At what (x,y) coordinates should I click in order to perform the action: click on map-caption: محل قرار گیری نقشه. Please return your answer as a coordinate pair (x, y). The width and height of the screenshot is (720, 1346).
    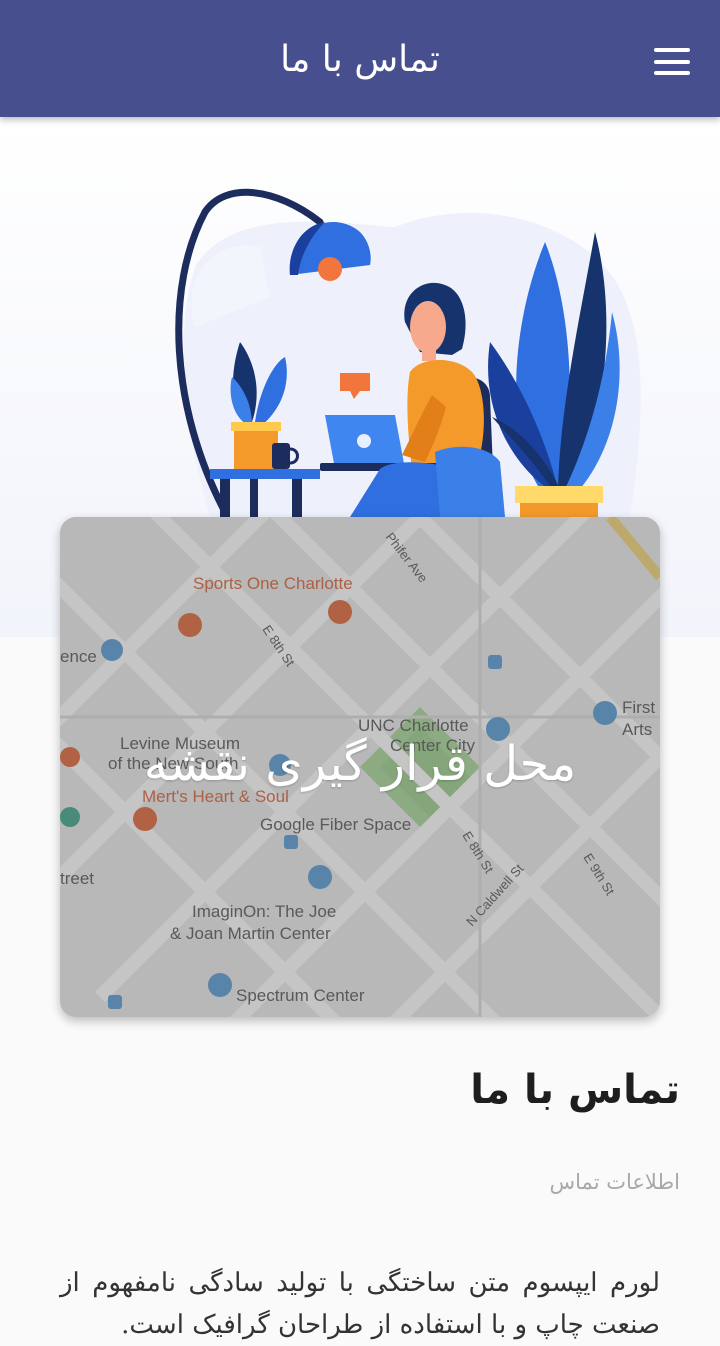
    Looking at the image, I should click on (360, 764).